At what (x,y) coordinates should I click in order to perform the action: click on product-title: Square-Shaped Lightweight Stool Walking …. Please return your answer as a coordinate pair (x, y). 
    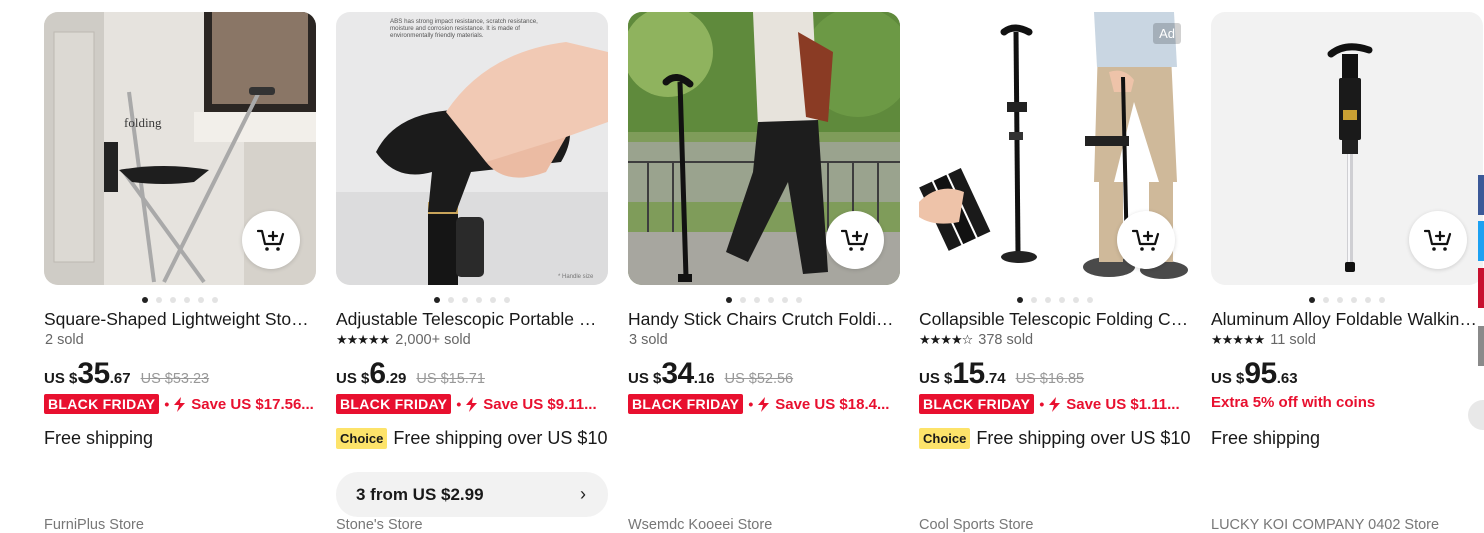
    Looking at the image, I should click on (180, 319).